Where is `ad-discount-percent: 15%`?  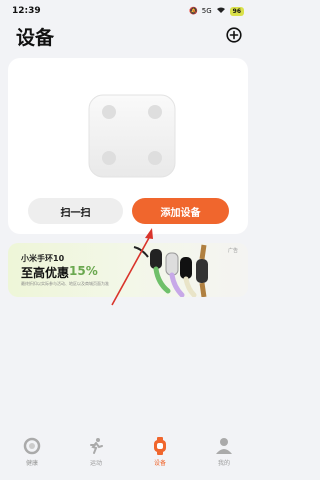 ad-discount-percent: 15% is located at coordinates (83, 271).